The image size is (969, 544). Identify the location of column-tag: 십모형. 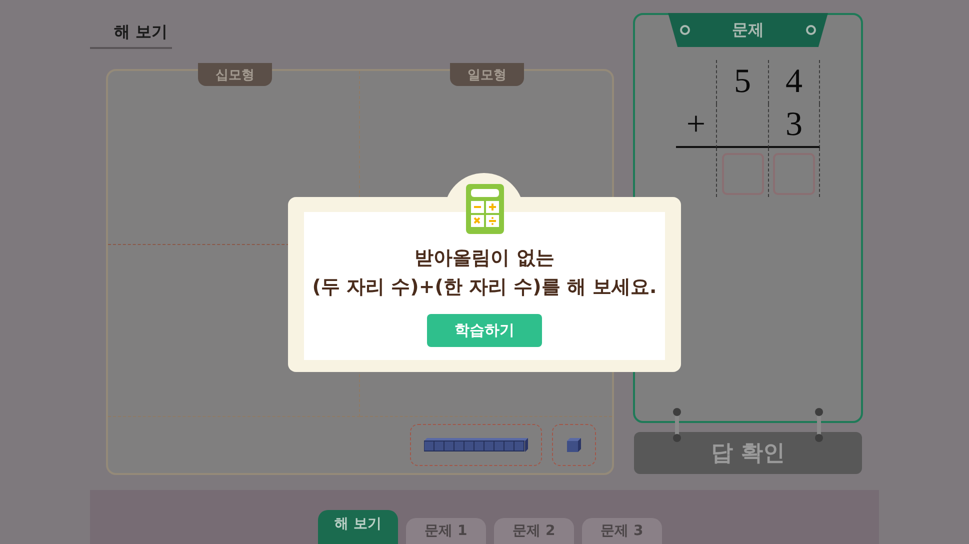
(235, 74).